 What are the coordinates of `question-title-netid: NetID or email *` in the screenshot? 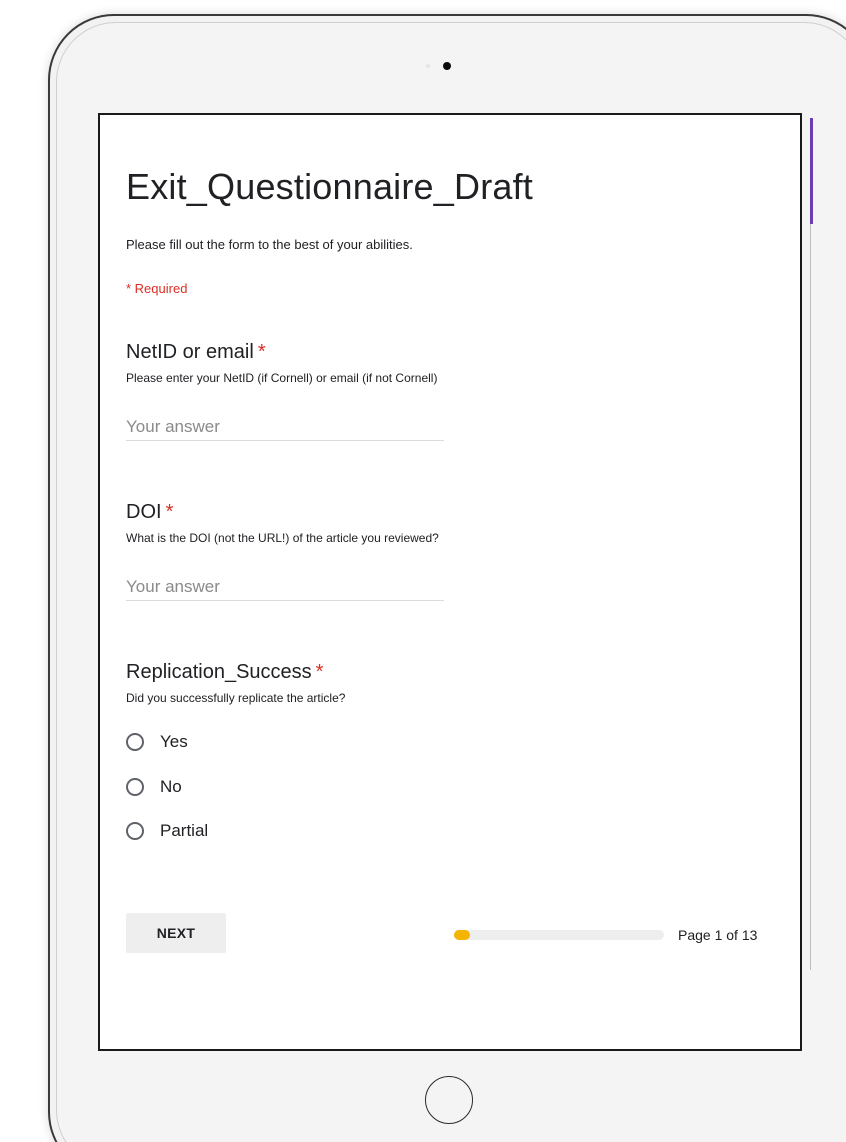 It's located at (196, 352).